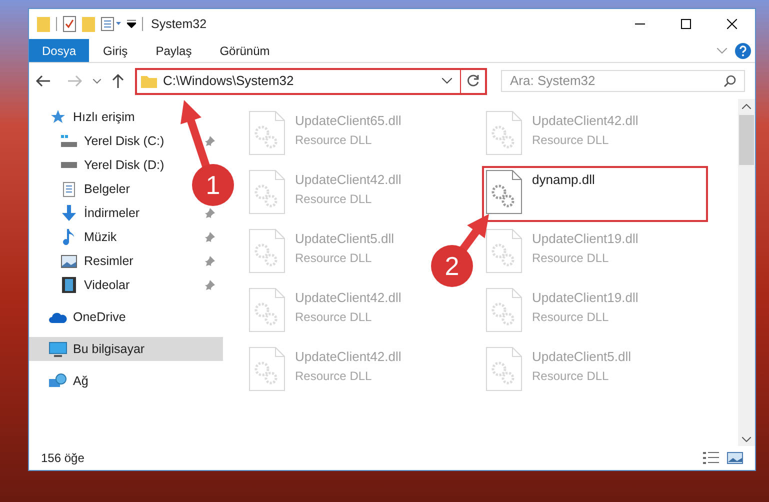  What do you see at coordinates (213, 185) in the screenshot?
I see `step-number-badge: 1` at bounding box center [213, 185].